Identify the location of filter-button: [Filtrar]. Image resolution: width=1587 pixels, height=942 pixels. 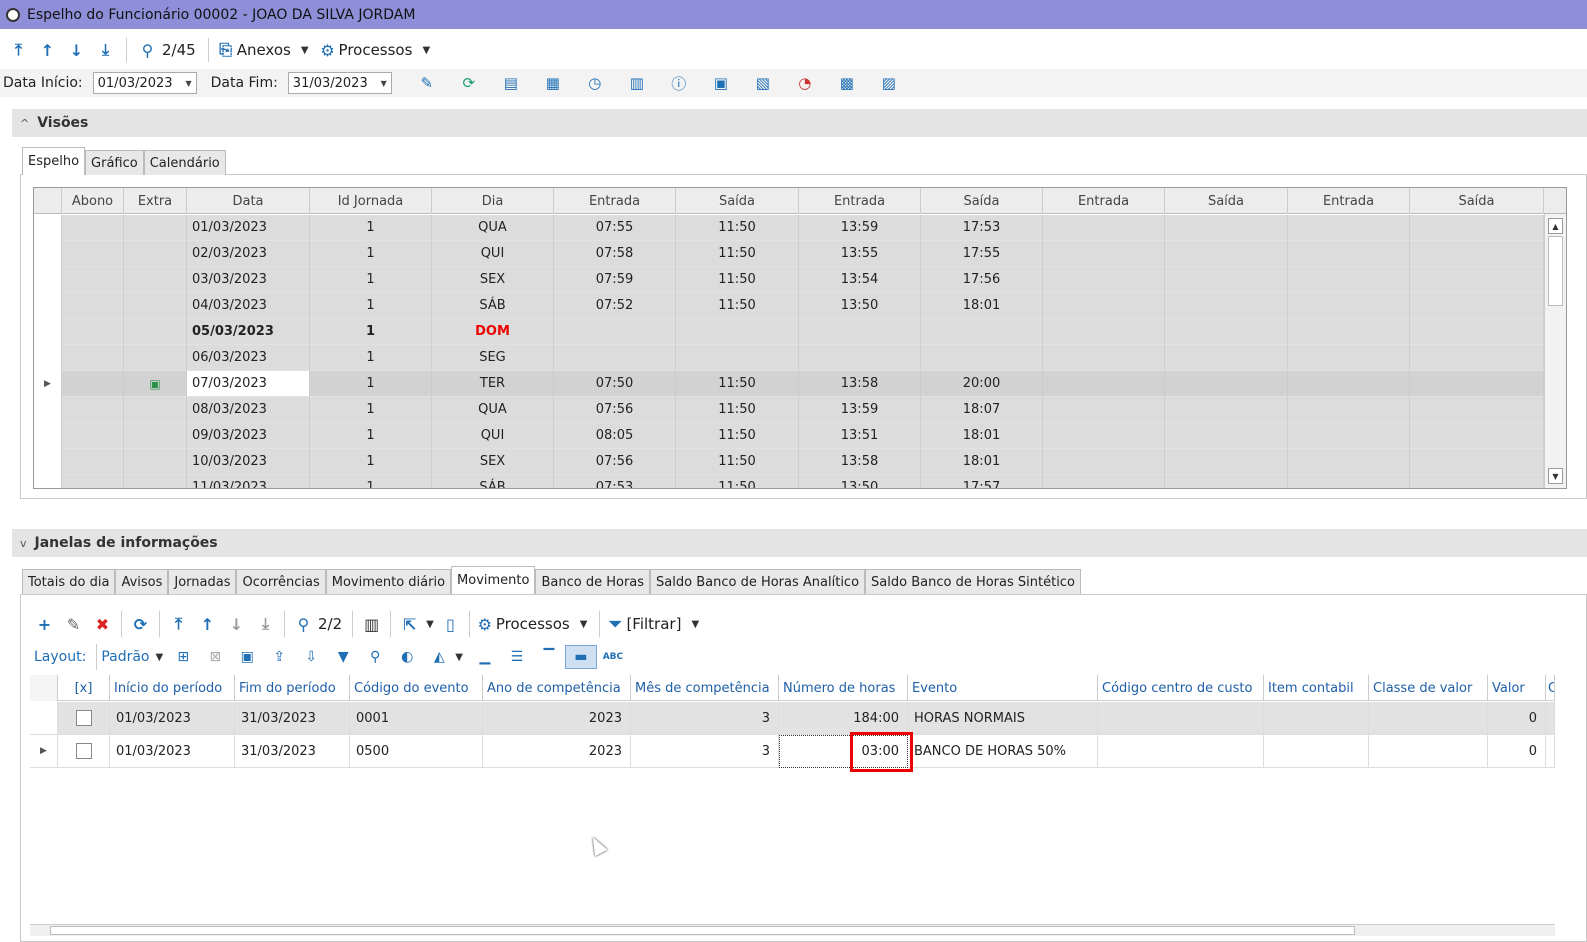
(653, 624).